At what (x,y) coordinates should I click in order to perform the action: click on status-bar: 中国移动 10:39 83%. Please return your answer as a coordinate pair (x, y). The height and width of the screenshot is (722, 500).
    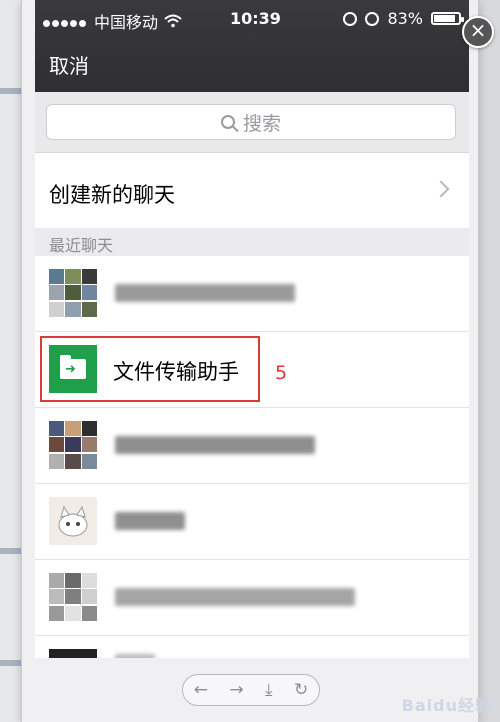
    Looking at the image, I should click on (252, 18).